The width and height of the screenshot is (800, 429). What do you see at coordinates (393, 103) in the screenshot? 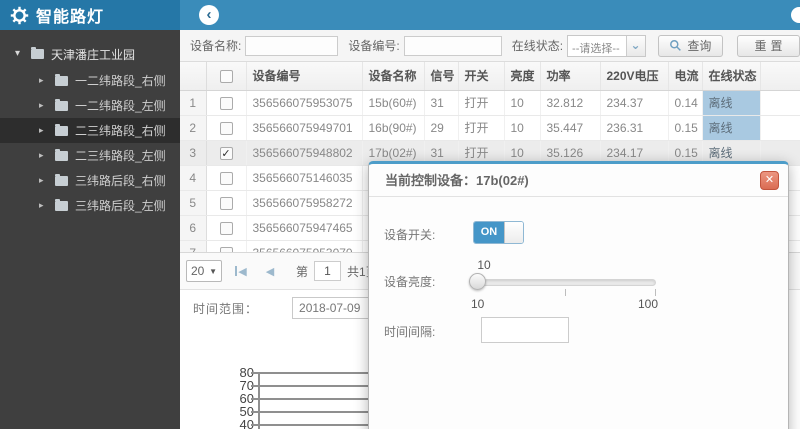
I see `cell-device-name: 15b(60#)` at bounding box center [393, 103].